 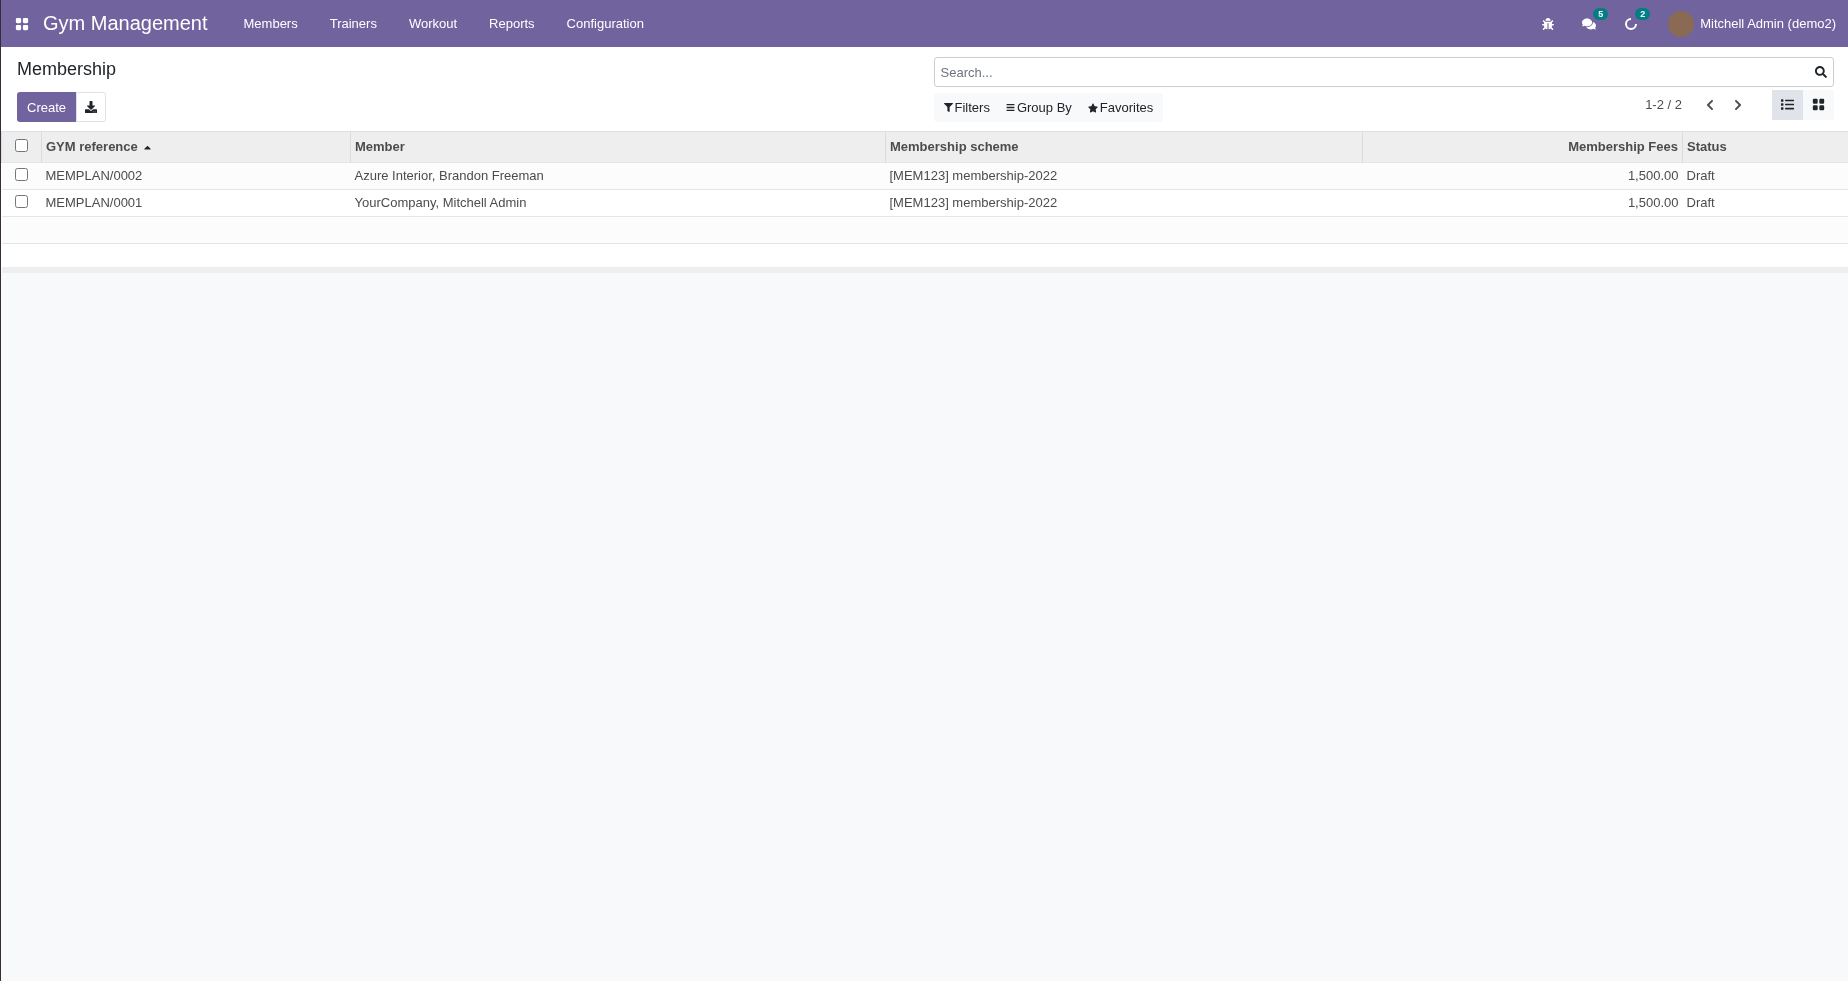 What do you see at coordinates (605, 23) in the screenshot?
I see `menu-item: Configuration` at bounding box center [605, 23].